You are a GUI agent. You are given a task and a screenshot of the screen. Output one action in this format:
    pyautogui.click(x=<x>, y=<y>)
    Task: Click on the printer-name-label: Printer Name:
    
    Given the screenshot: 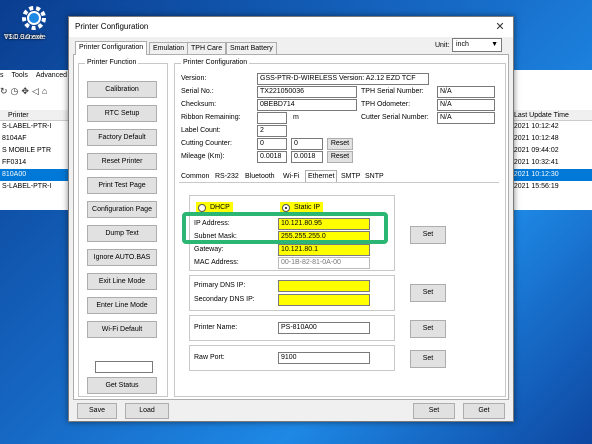 What is the action you would take?
    pyautogui.click(x=216, y=327)
    